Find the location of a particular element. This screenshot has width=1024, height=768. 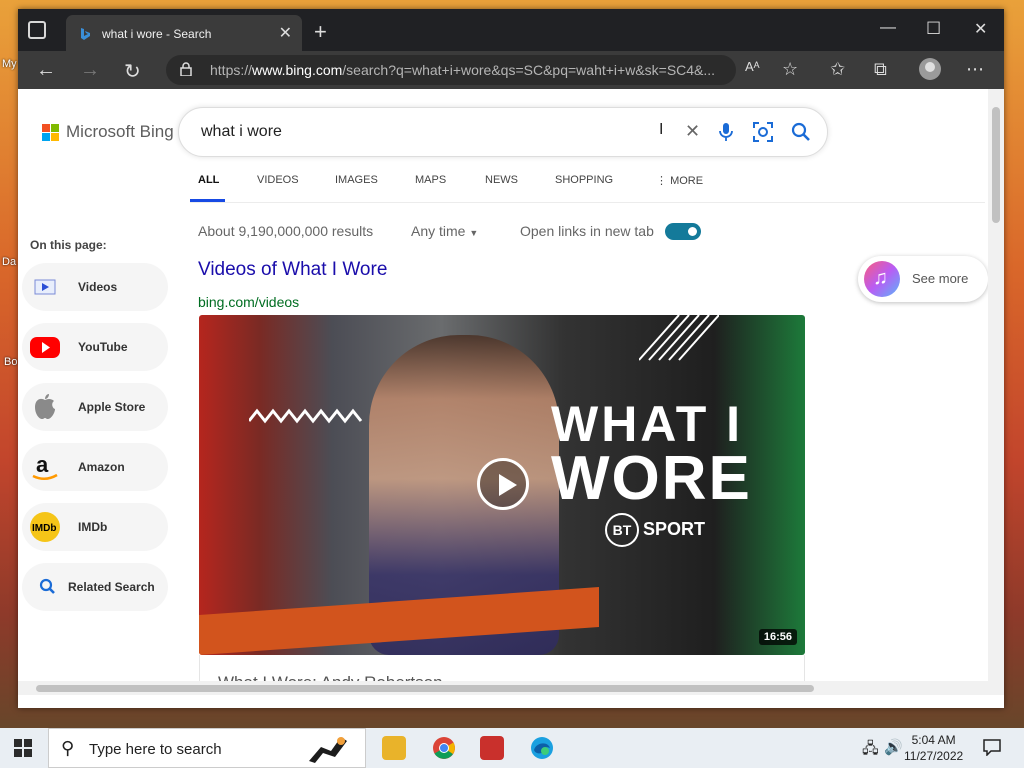

logo-text: Microsoft Bing is located at coordinates (120, 131).